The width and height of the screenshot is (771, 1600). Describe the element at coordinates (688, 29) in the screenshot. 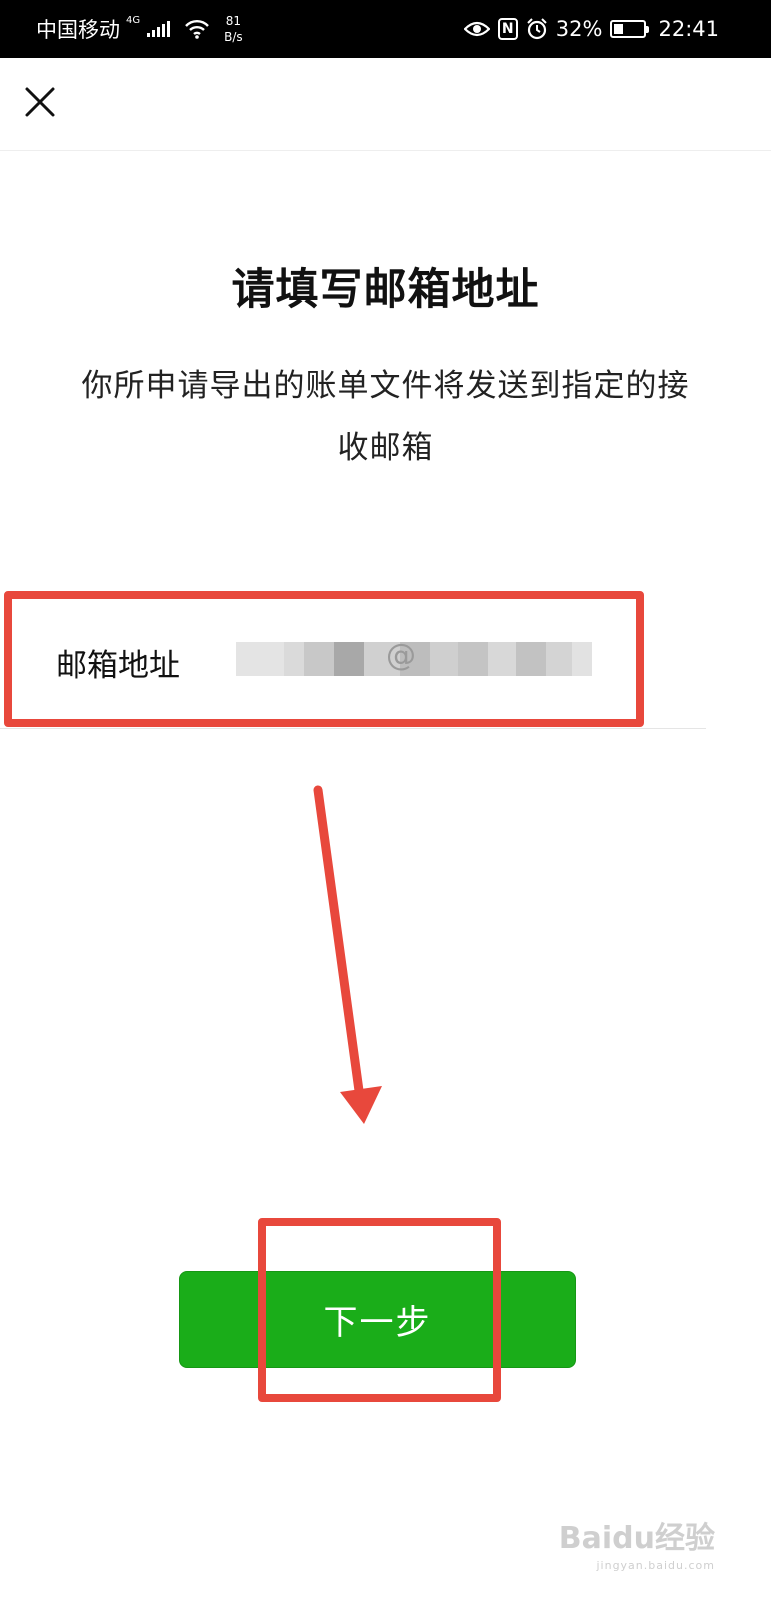

I see `clock: 22:41` at that location.